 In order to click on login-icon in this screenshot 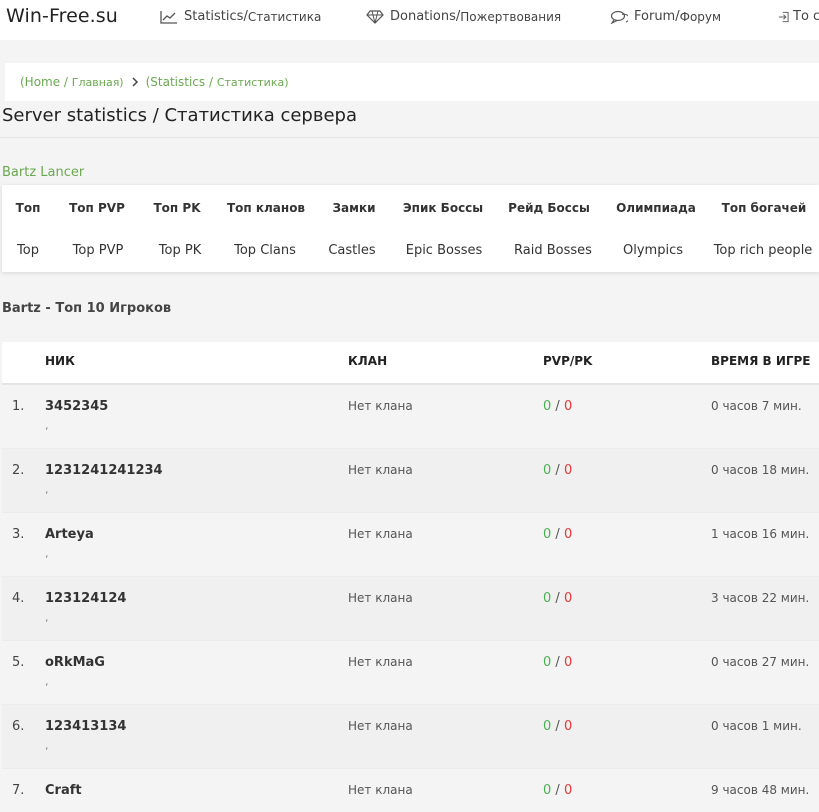, I will do `click(783, 16)`.